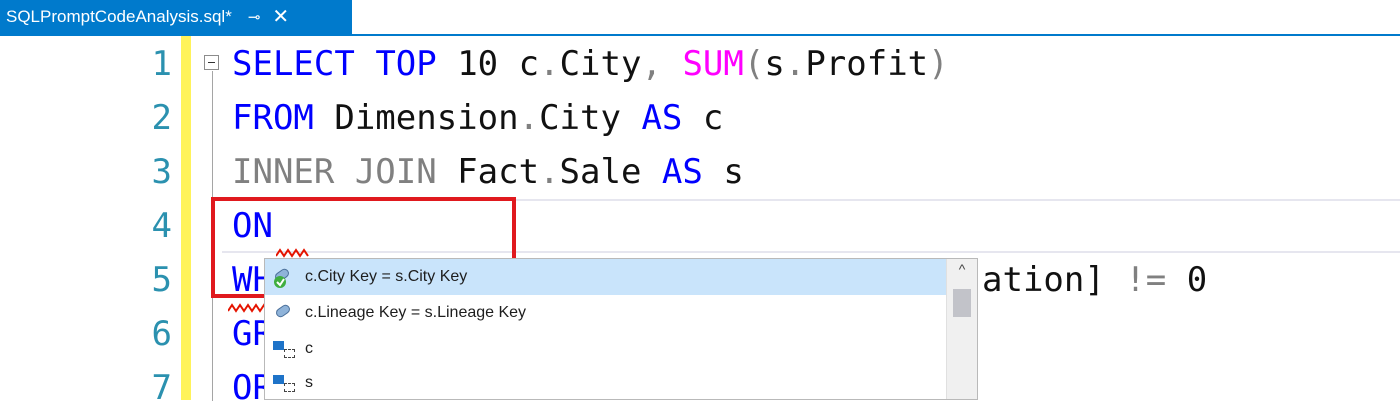 The width and height of the screenshot is (1400, 415). I want to click on line-number: 7, so click(161, 388).